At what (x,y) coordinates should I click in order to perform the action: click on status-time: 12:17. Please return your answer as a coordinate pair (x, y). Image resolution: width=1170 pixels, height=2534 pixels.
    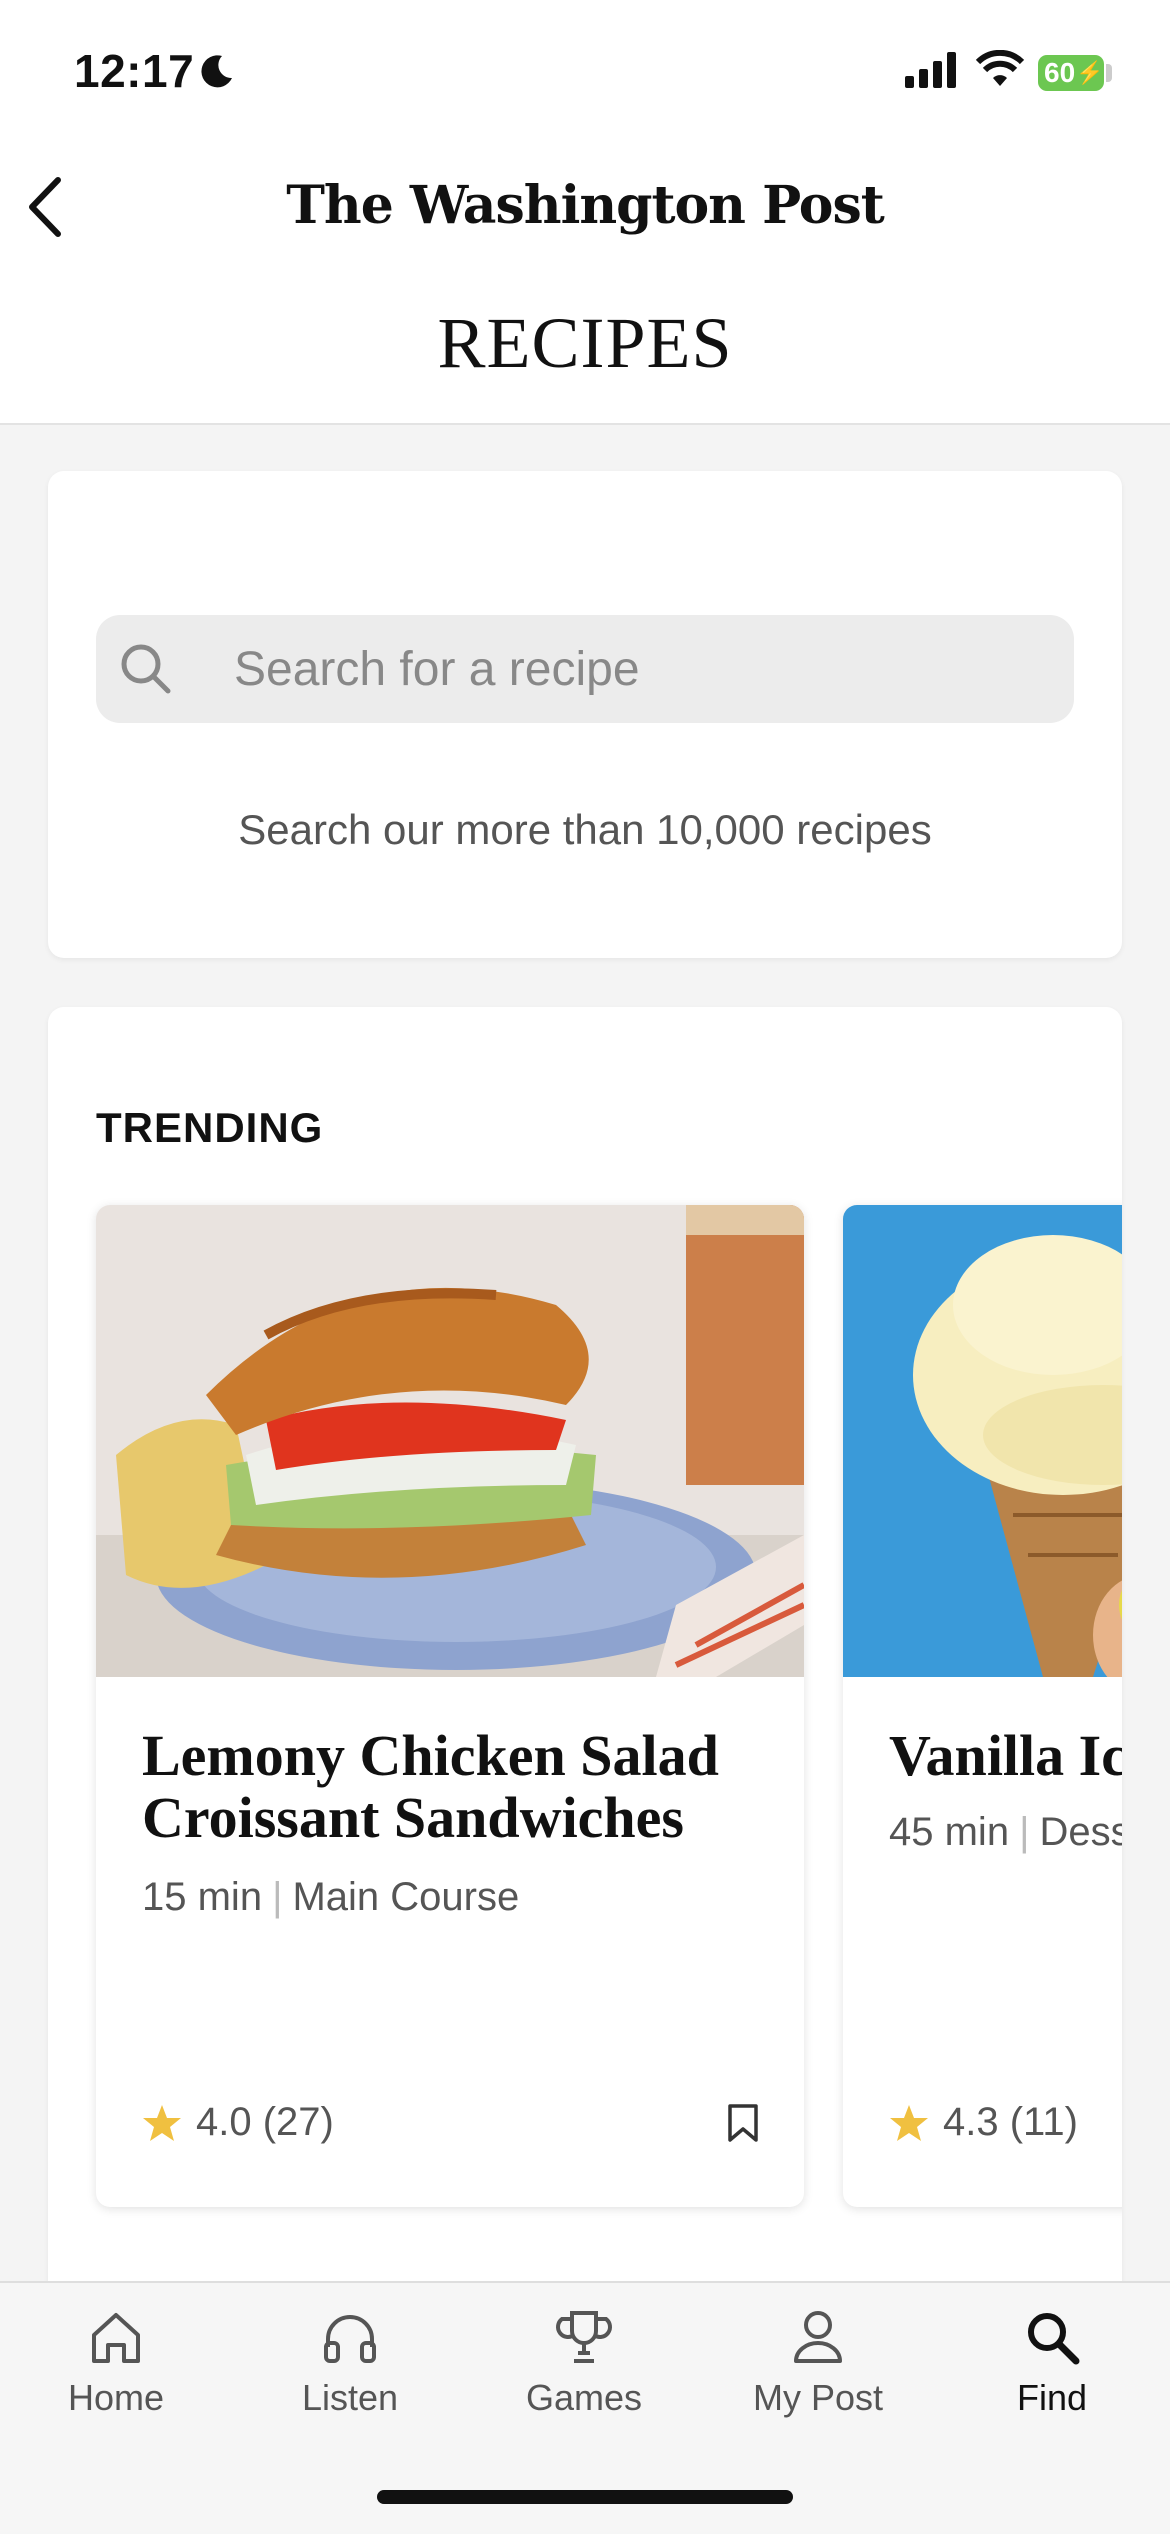
    Looking at the image, I should click on (134, 71).